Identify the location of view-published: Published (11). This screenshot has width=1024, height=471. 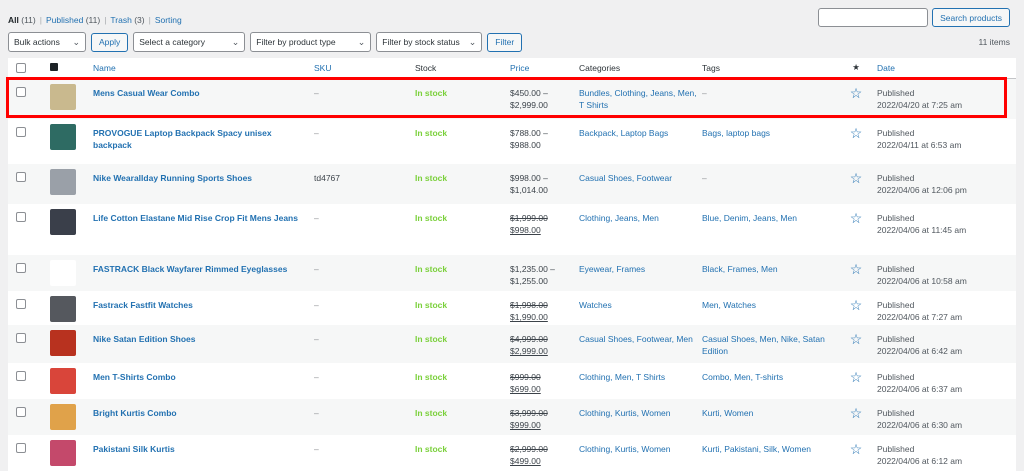
(73, 20).